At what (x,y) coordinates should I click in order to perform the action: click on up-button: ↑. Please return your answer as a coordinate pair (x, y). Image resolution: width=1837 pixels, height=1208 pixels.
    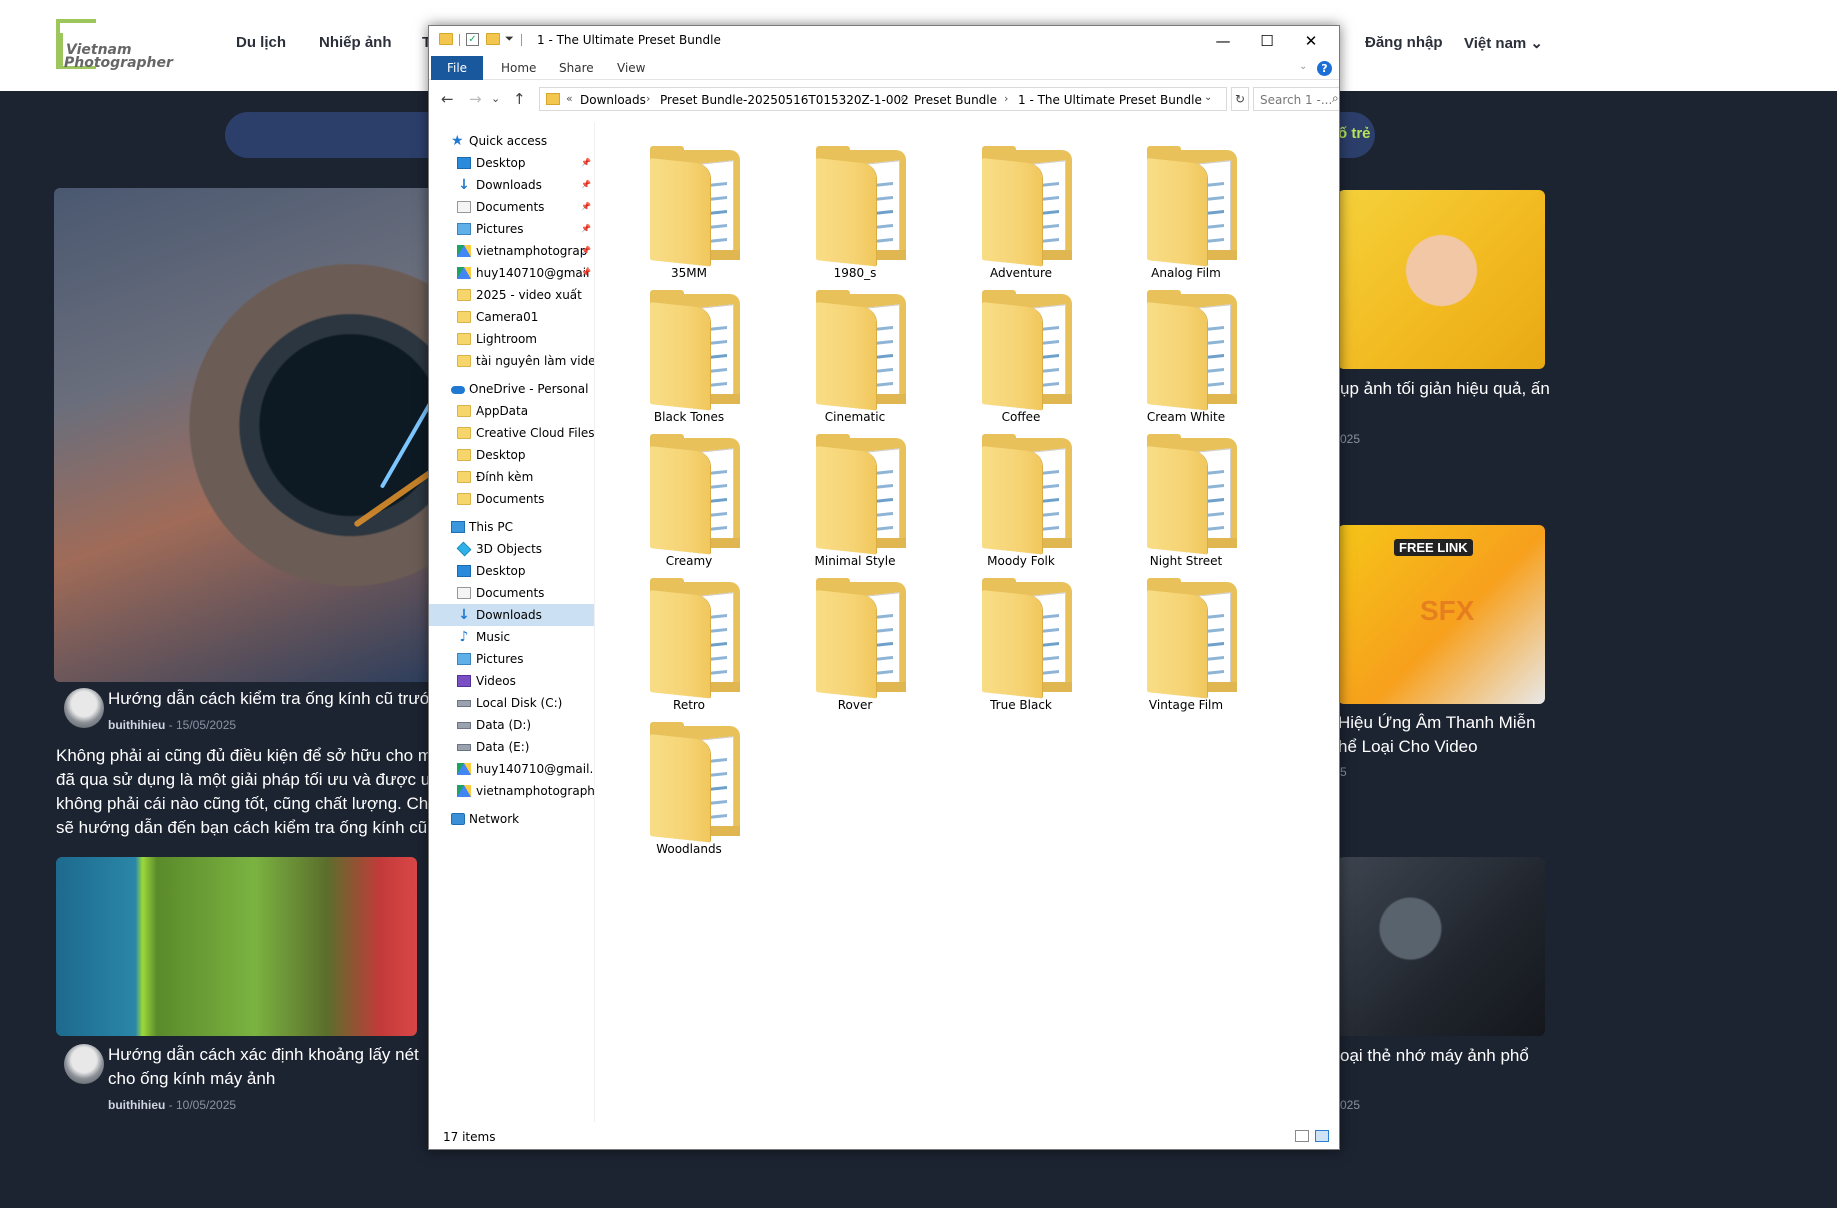
    Looking at the image, I should click on (519, 99).